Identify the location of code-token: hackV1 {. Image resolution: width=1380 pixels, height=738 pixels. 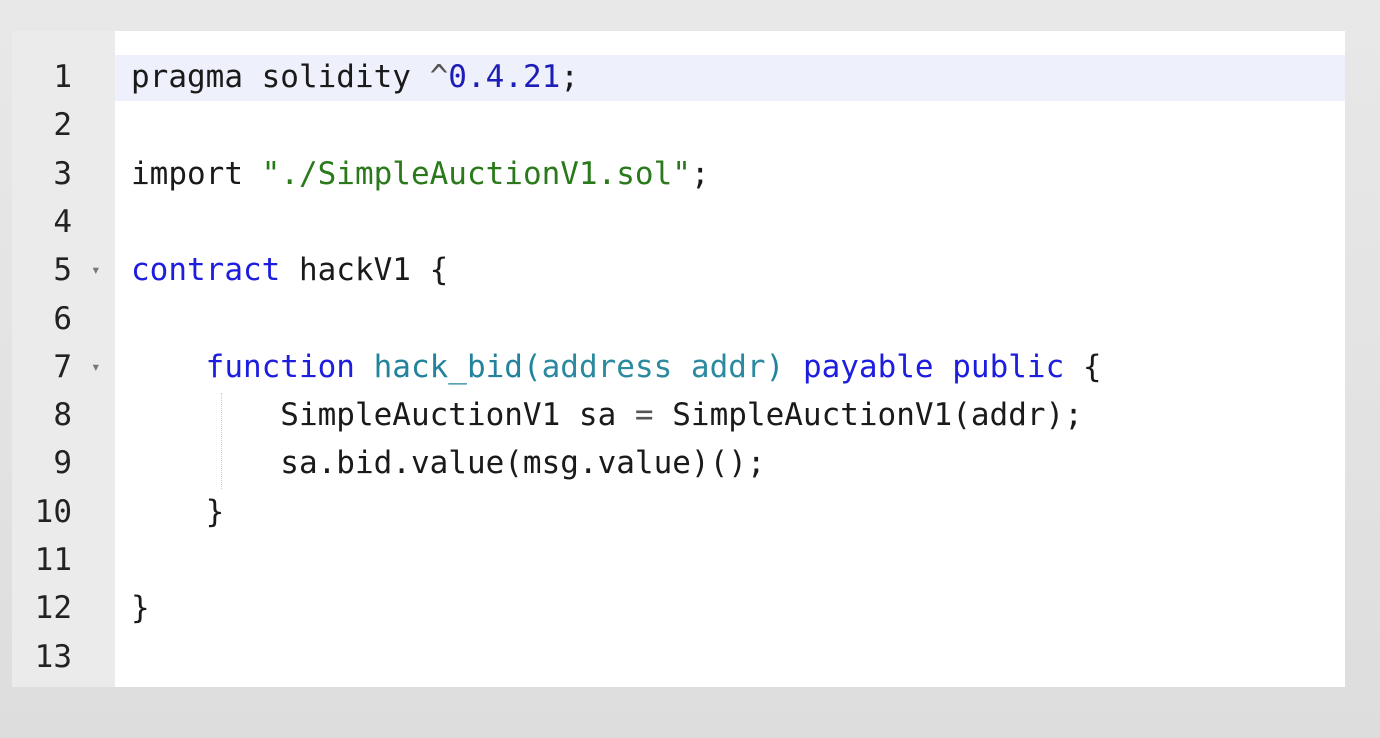
(364, 270).